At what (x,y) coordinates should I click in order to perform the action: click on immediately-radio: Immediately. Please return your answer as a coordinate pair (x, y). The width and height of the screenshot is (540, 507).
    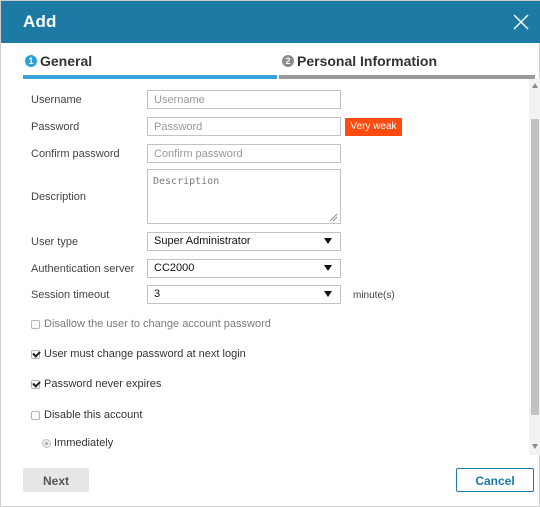
    Looking at the image, I should click on (77, 443).